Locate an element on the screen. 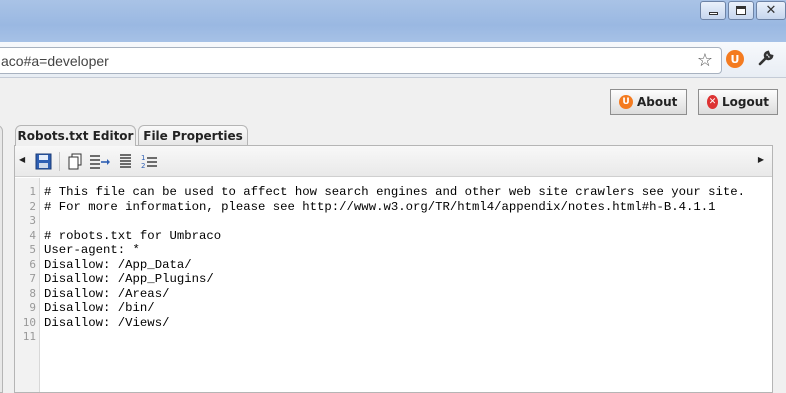 The height and width of the screenshot is (393, 786). close-icon: ✕ is located at coordinates (771, 10).